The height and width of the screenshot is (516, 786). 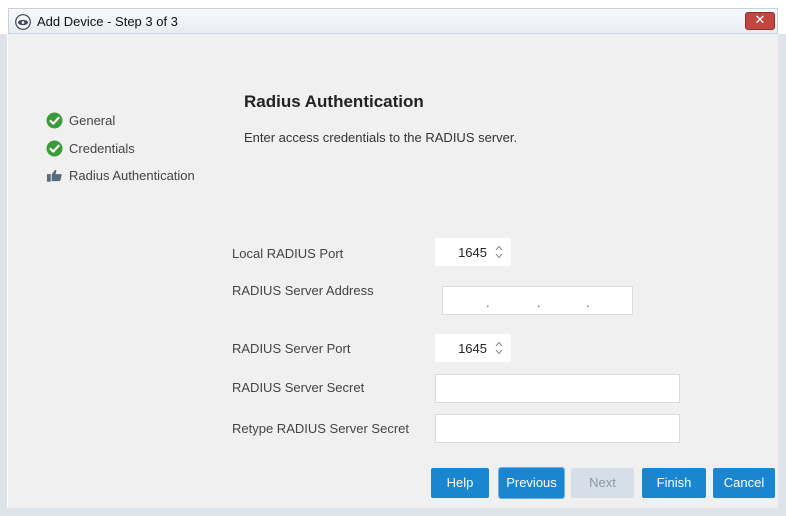 I want to click on window-title: Add Device - Step 3 of 3, so click(x=107, y=21).